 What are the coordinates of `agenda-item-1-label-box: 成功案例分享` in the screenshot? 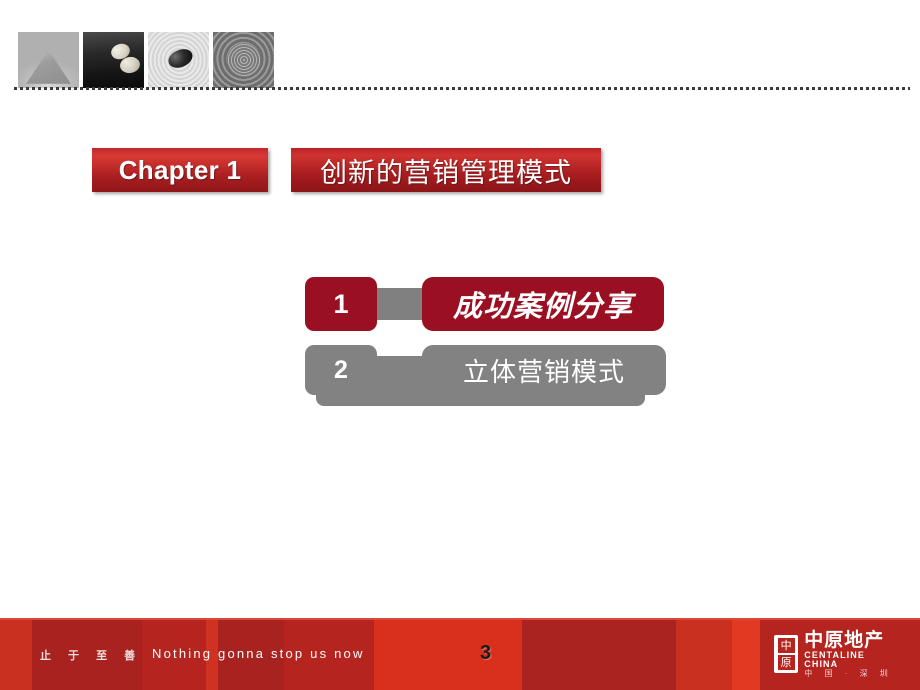 It's located at (543, 304).